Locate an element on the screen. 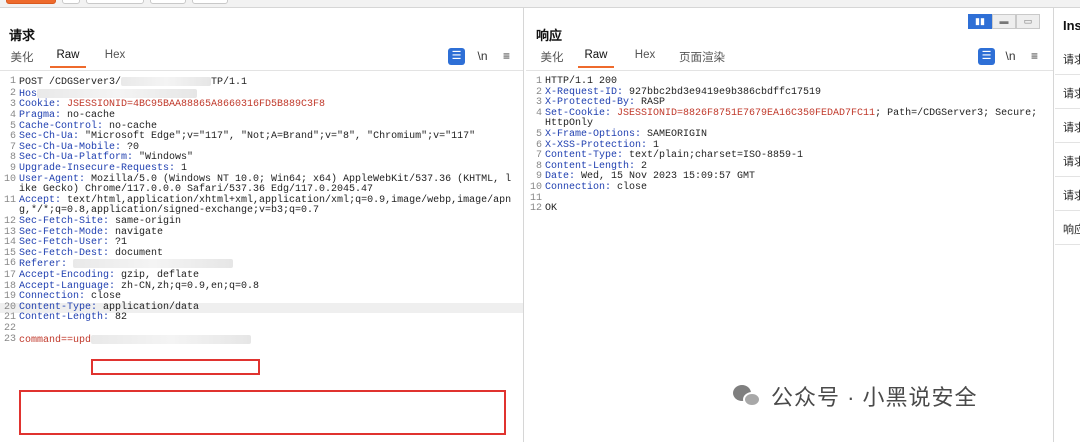 Image resolution: width=1080 pixels, height=442 pixels. header-value: ?1 is located at coordinates (121, 243).